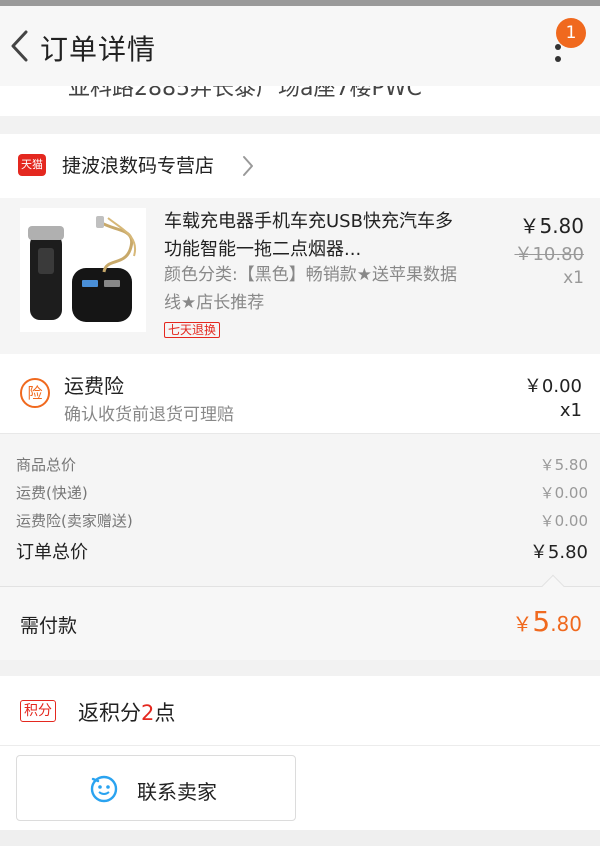 The width and height of the screenshot is (600, 846). I want to click on shop-row: 天猫 捷波浪数码专营店, so click(300, 166).